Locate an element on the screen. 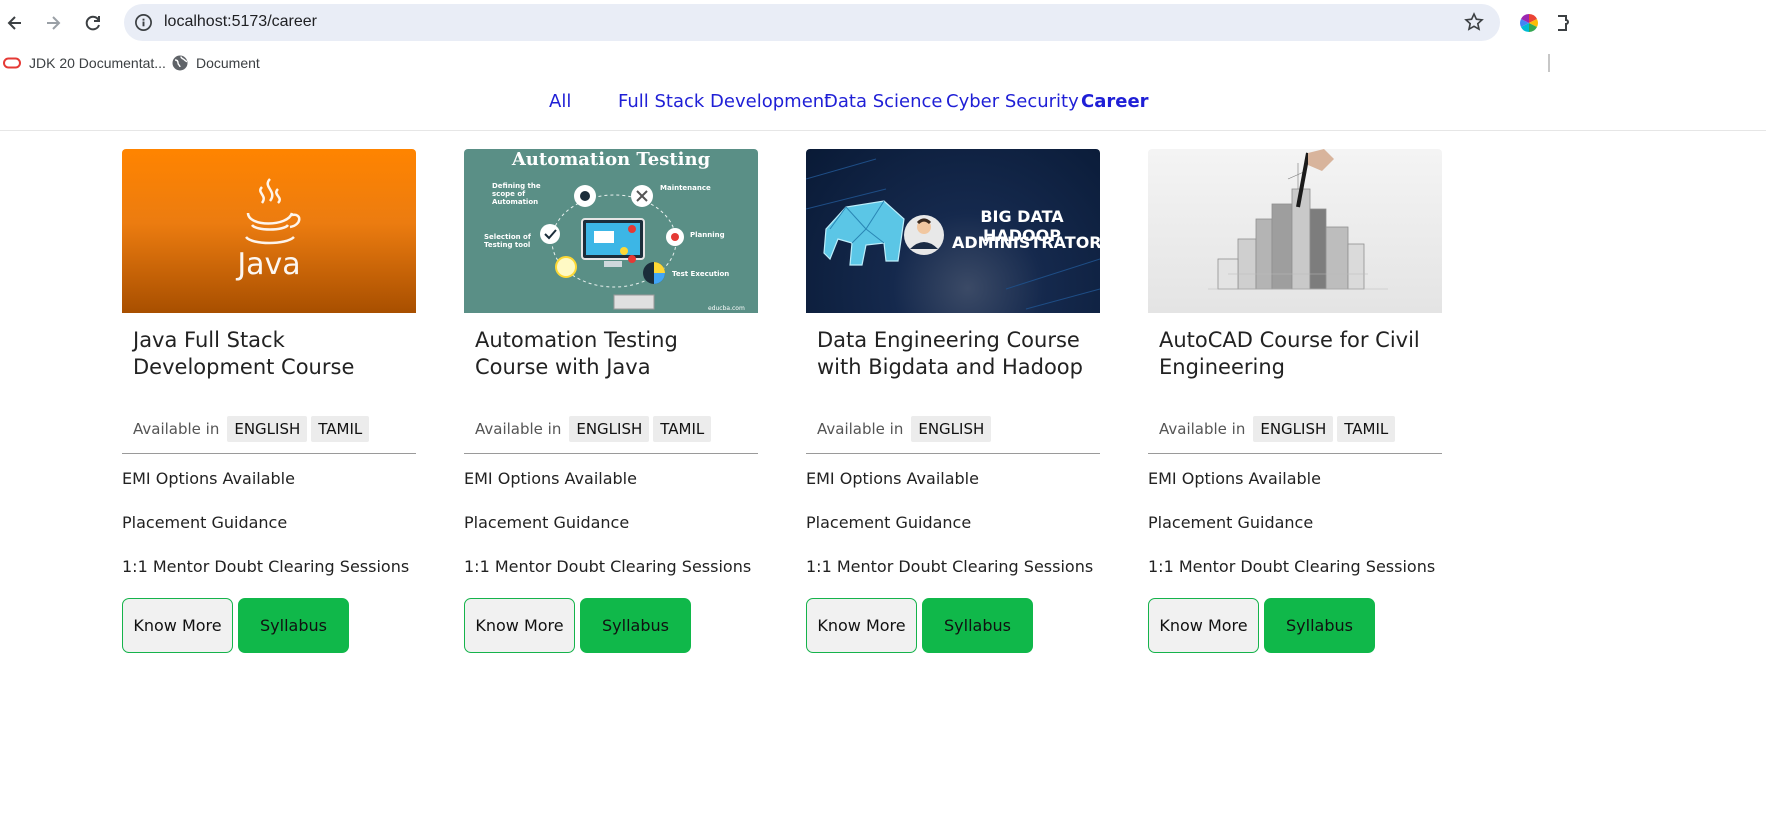  oracle-icon is located at coordinates (12, 63).